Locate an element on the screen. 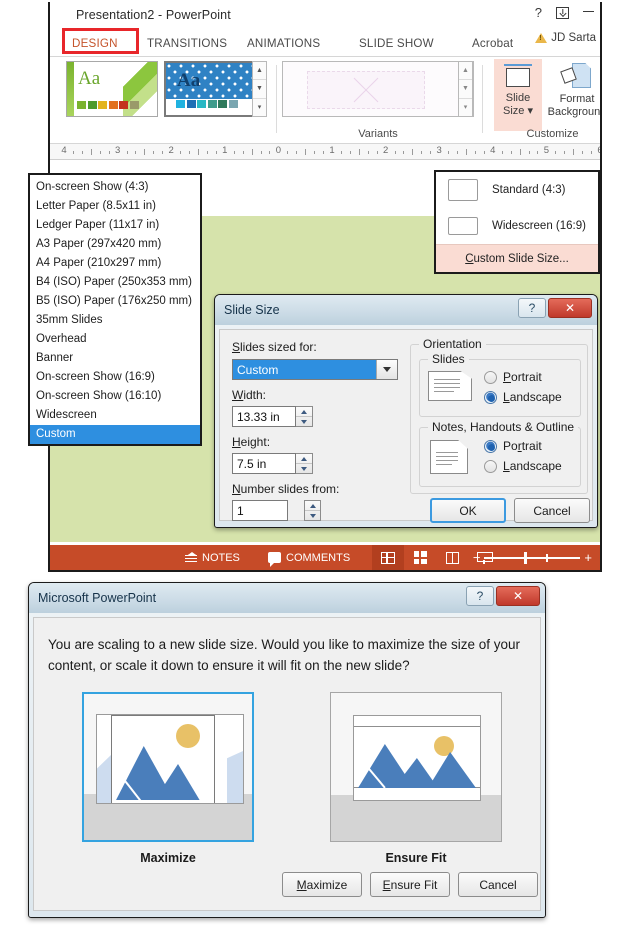  size-option: A3 Paper (297x420 mm) is located at coordinates (115, 244).